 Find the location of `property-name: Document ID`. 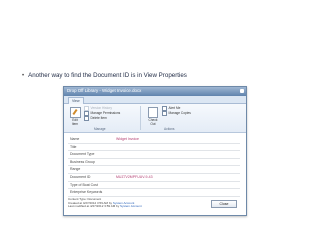

property-name: Document ID is located at coordinates (80, 176).